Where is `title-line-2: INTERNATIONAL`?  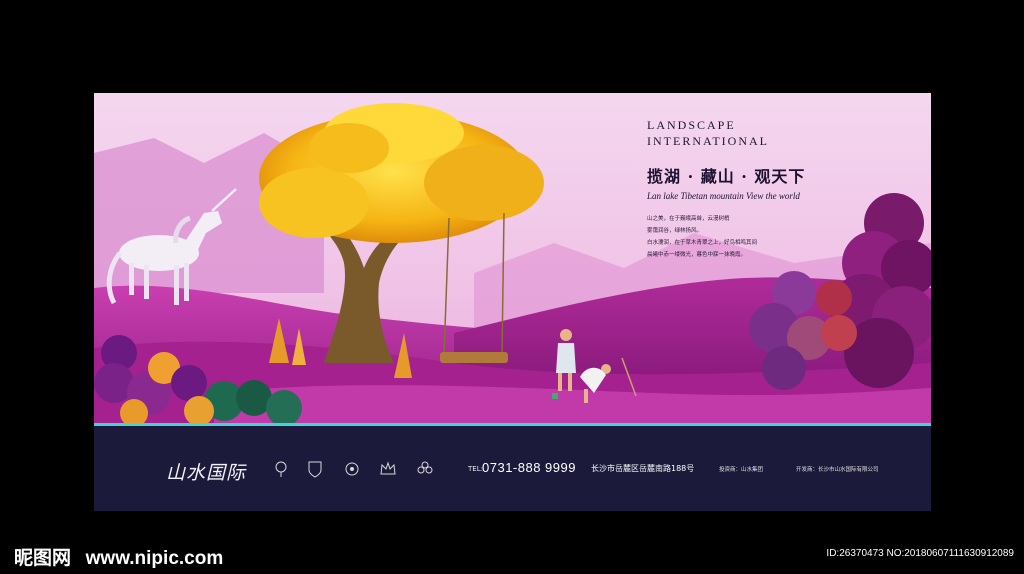 title-line-2: INTERNATIONAL is located at coordinates (708, 141).